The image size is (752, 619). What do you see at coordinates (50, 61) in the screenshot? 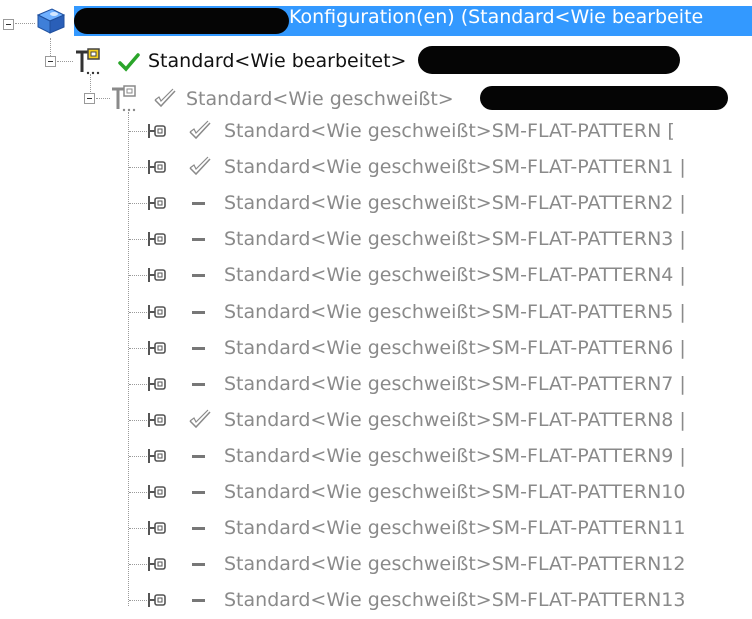
I see `level1-collapse-toggle` at bounding box center [50, 61].